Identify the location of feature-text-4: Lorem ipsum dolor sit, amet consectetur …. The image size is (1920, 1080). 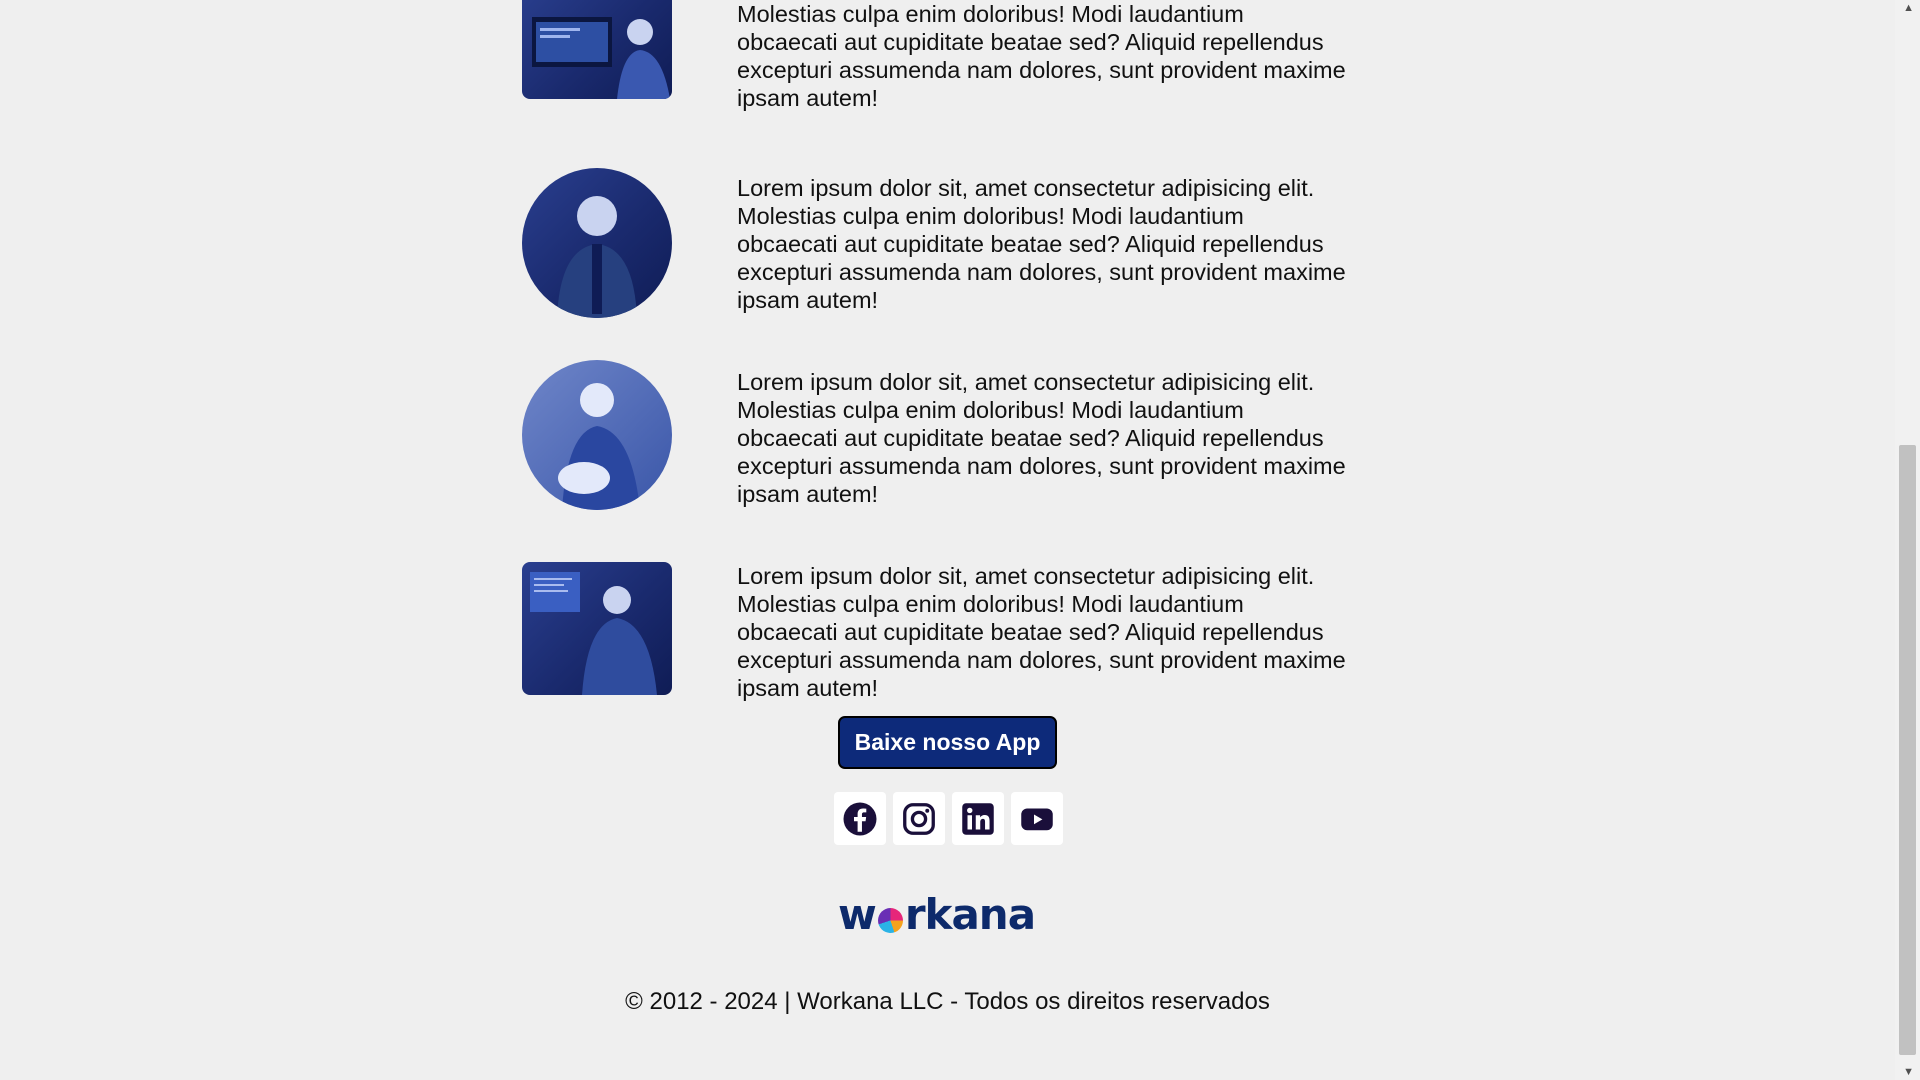
(1041, 632).